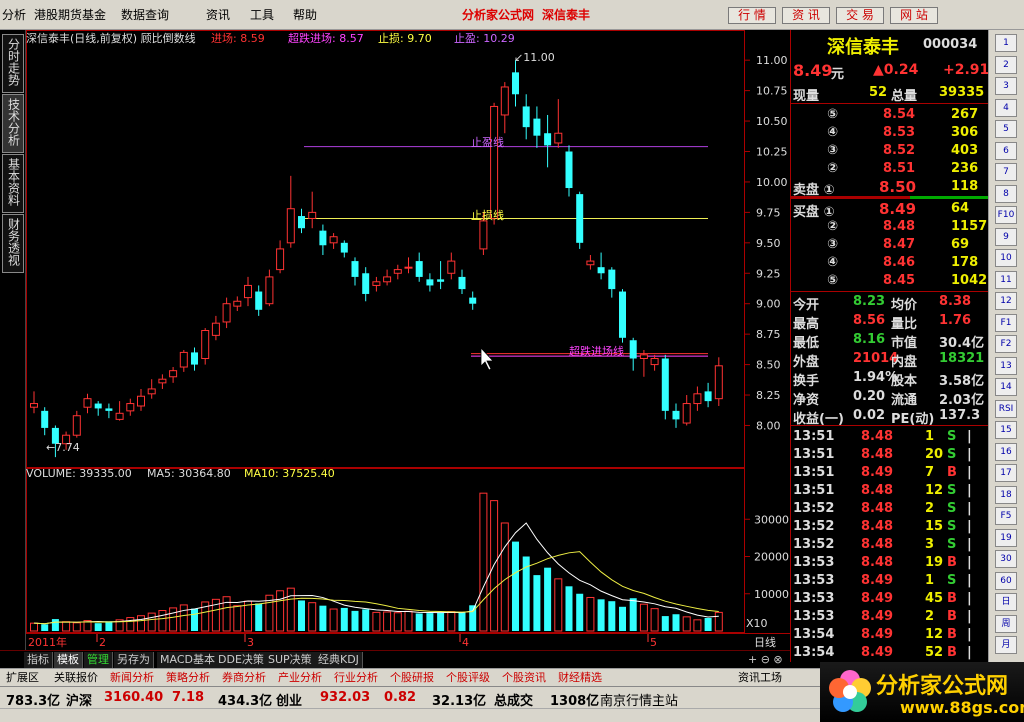 The image size is (1024, 722). What do you see at coordinates (1006, 559) in the screenshot?
I see `toolbar-icon: 30` at bounding box center [1006, 559].